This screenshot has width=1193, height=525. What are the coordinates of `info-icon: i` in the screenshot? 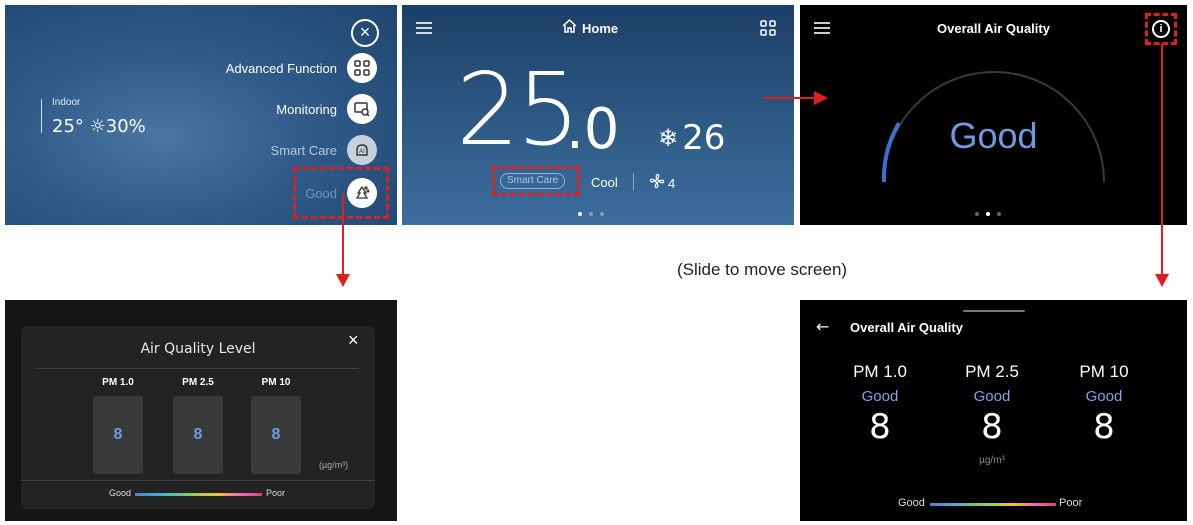 It's located at (1161, 29).